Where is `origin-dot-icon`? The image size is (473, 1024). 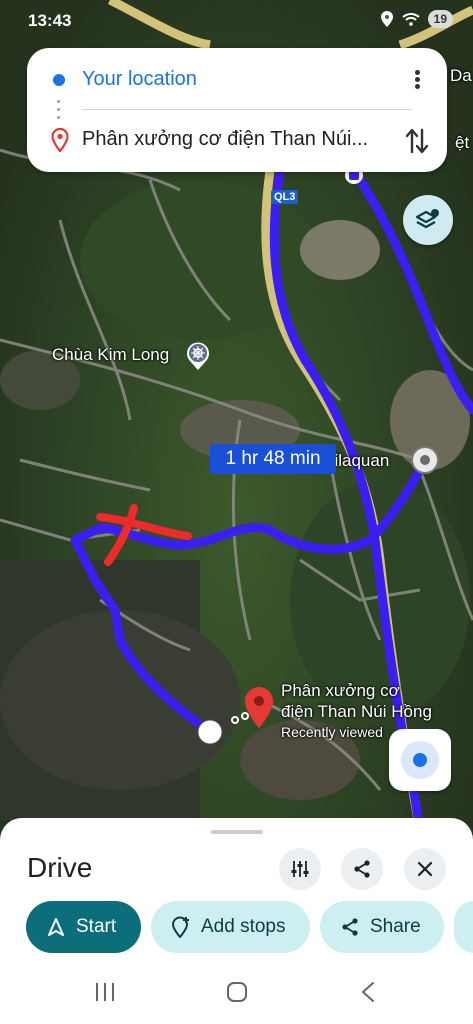
origin-dot-icon is located at coordinates (59, 80).